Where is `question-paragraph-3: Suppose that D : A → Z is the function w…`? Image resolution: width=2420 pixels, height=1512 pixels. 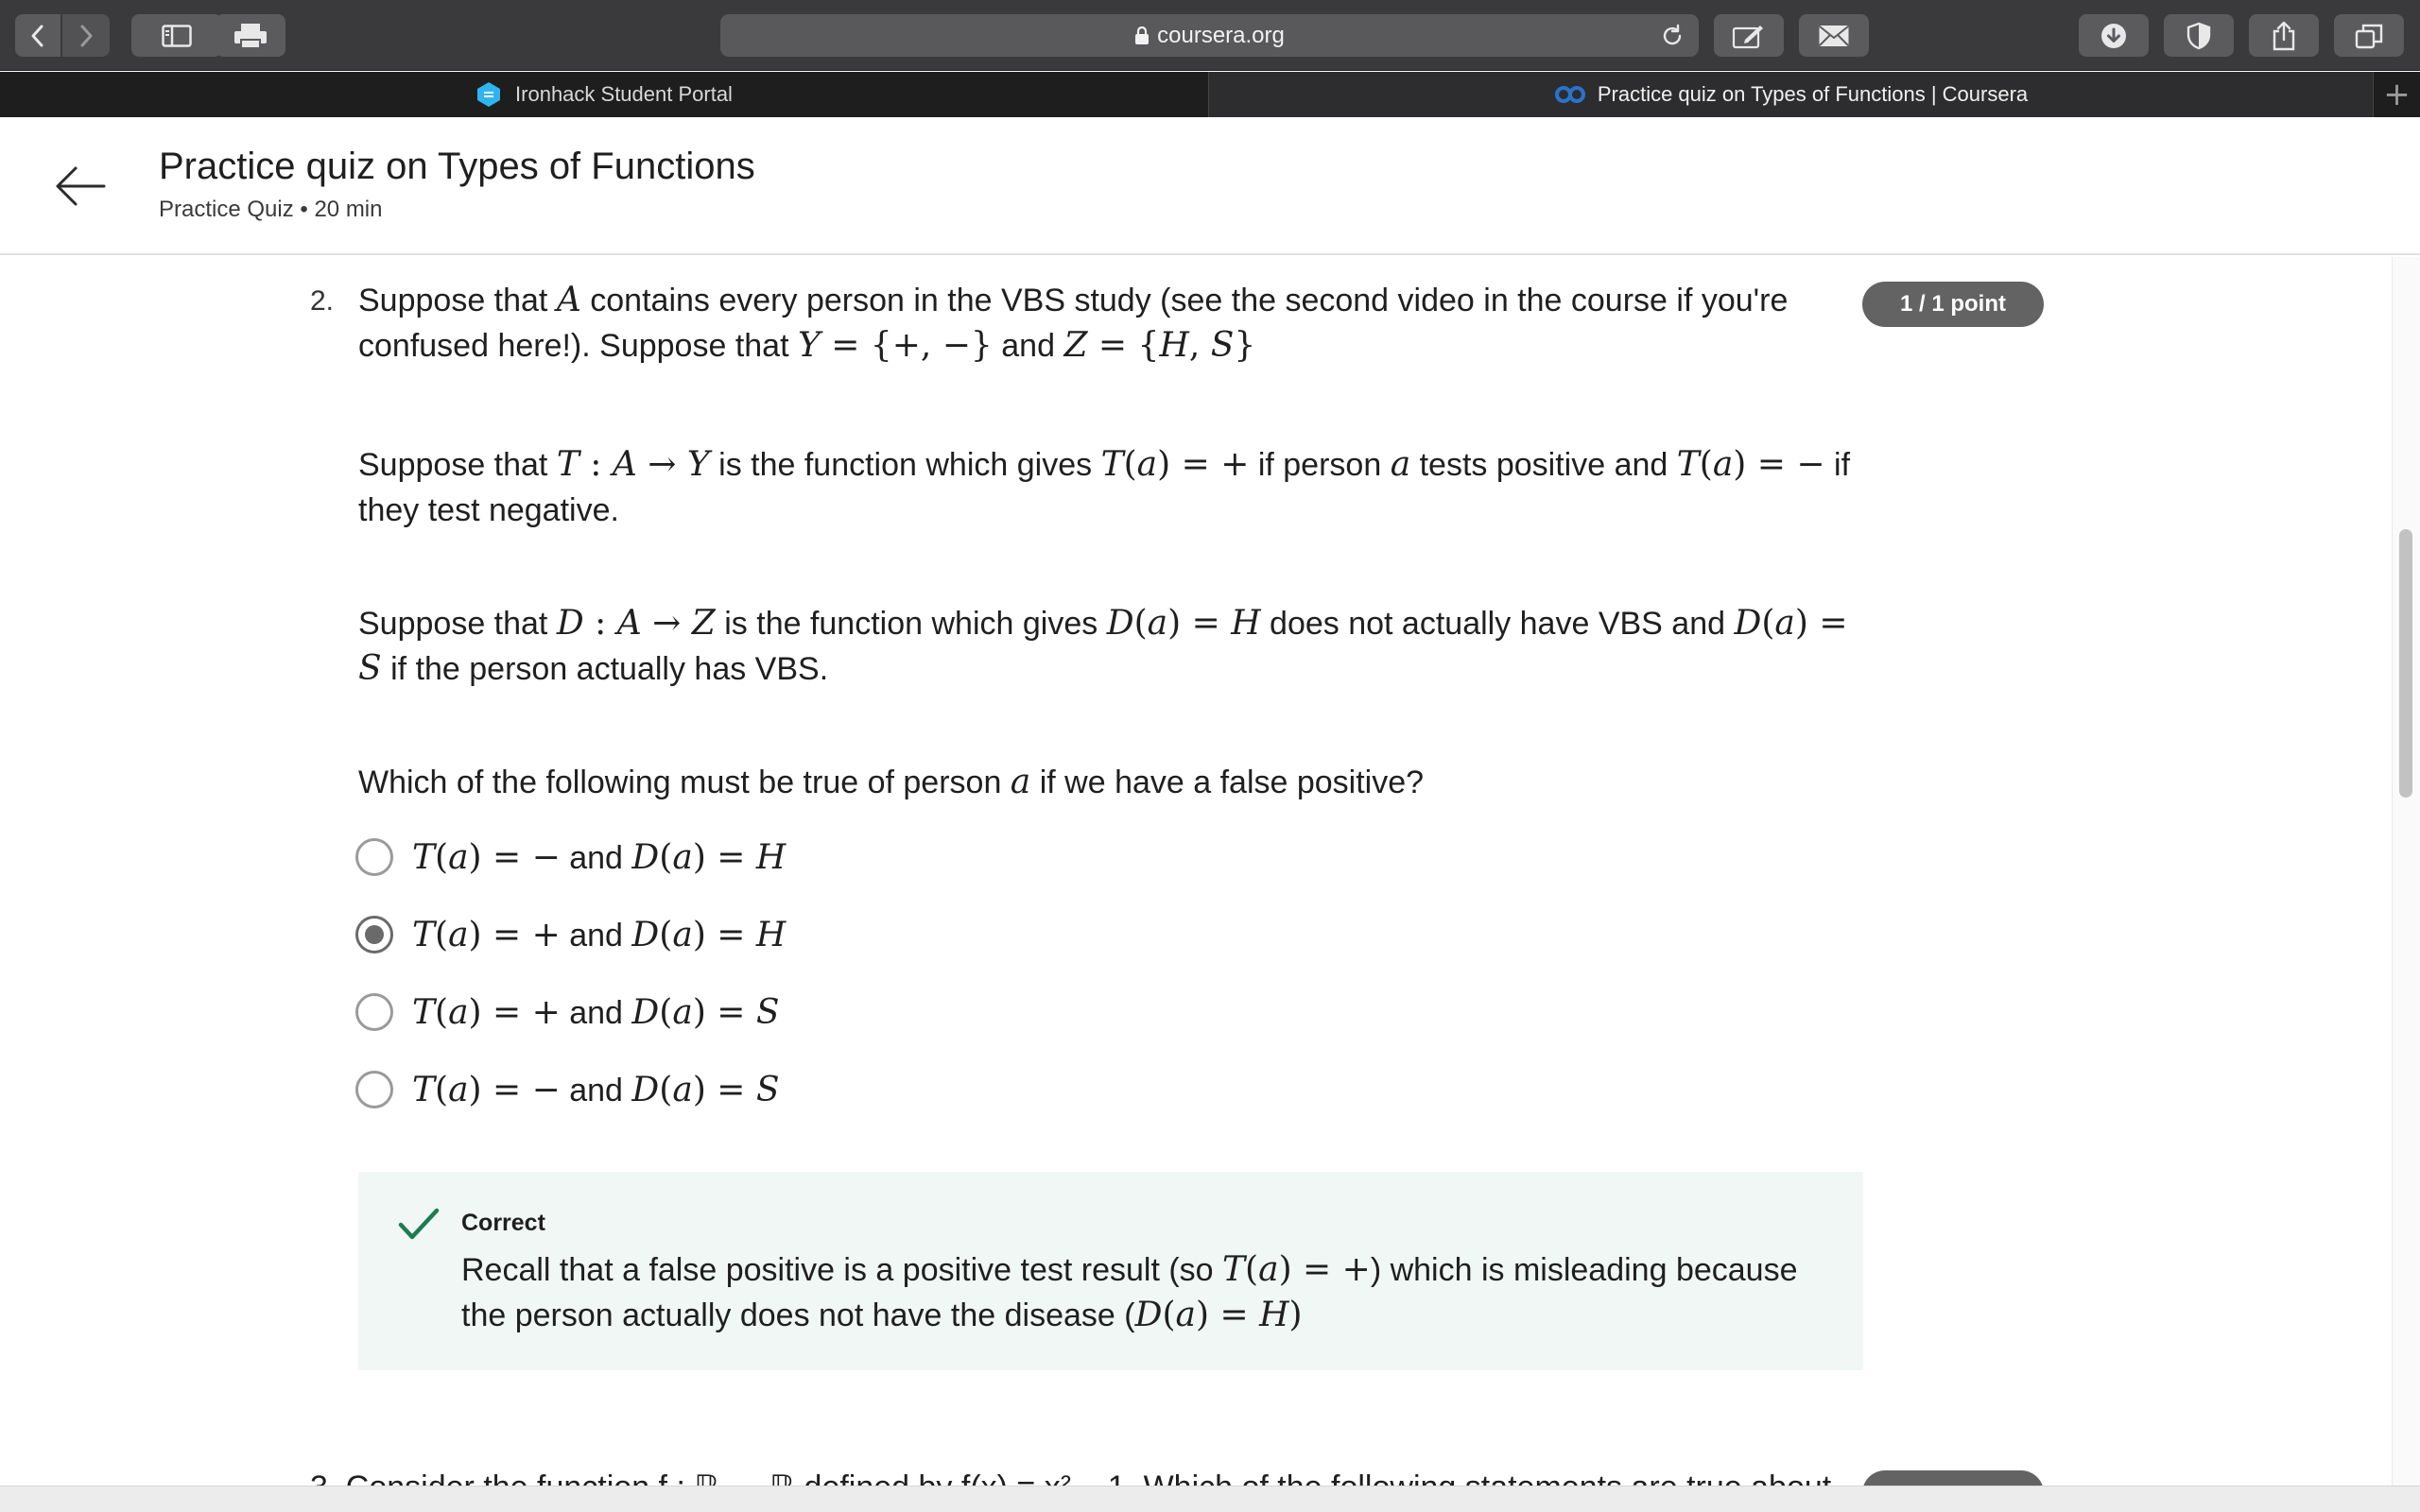 question-paragraph-3: Suppose that D : A → Z is the function w… is located at coordinates (1103, 646).